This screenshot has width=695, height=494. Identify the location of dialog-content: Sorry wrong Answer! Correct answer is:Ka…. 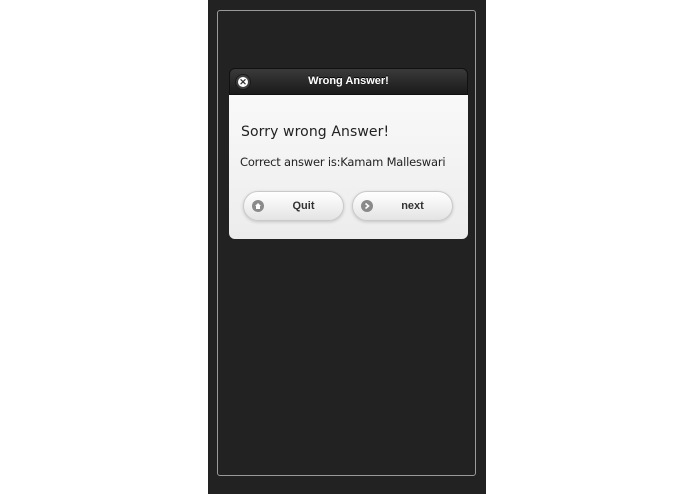
(348, 167).